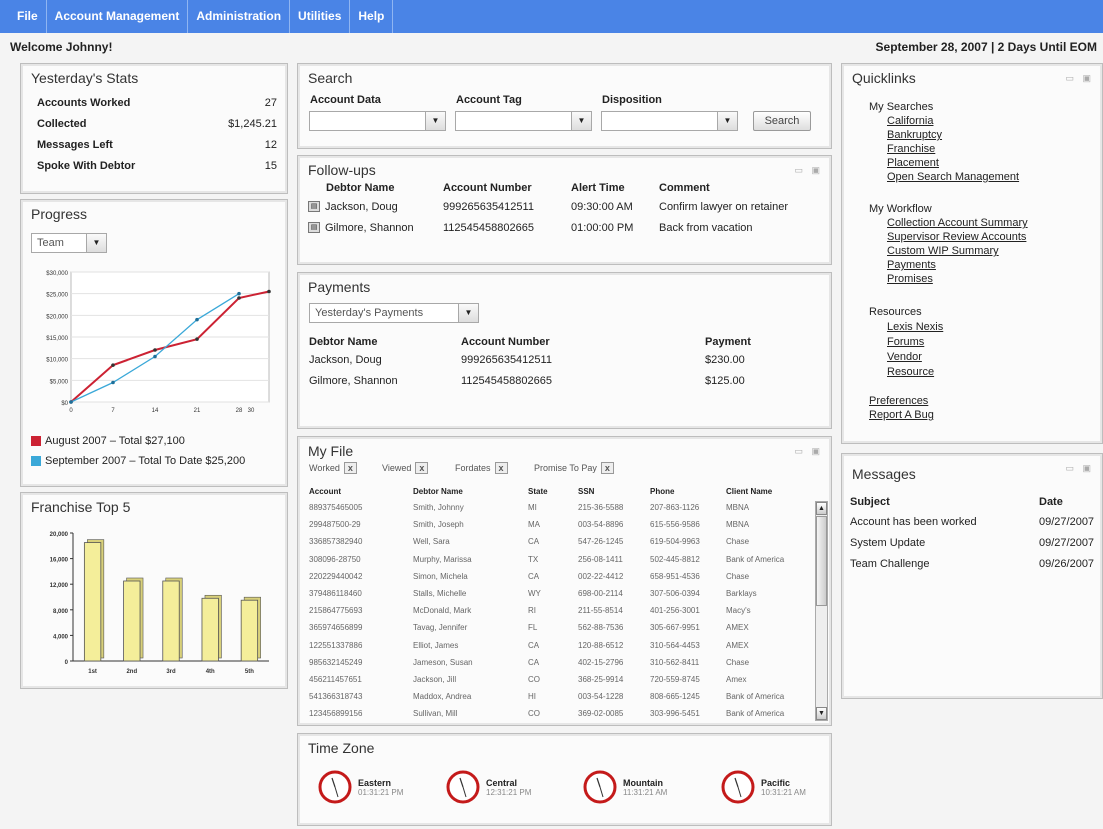 The height and width of the screenshot is (829, 1103). What do you see at coordinates (84, 103) in the screenshot?
I see `stat-label: Accounts Worked` at bounding box center [84, 103].